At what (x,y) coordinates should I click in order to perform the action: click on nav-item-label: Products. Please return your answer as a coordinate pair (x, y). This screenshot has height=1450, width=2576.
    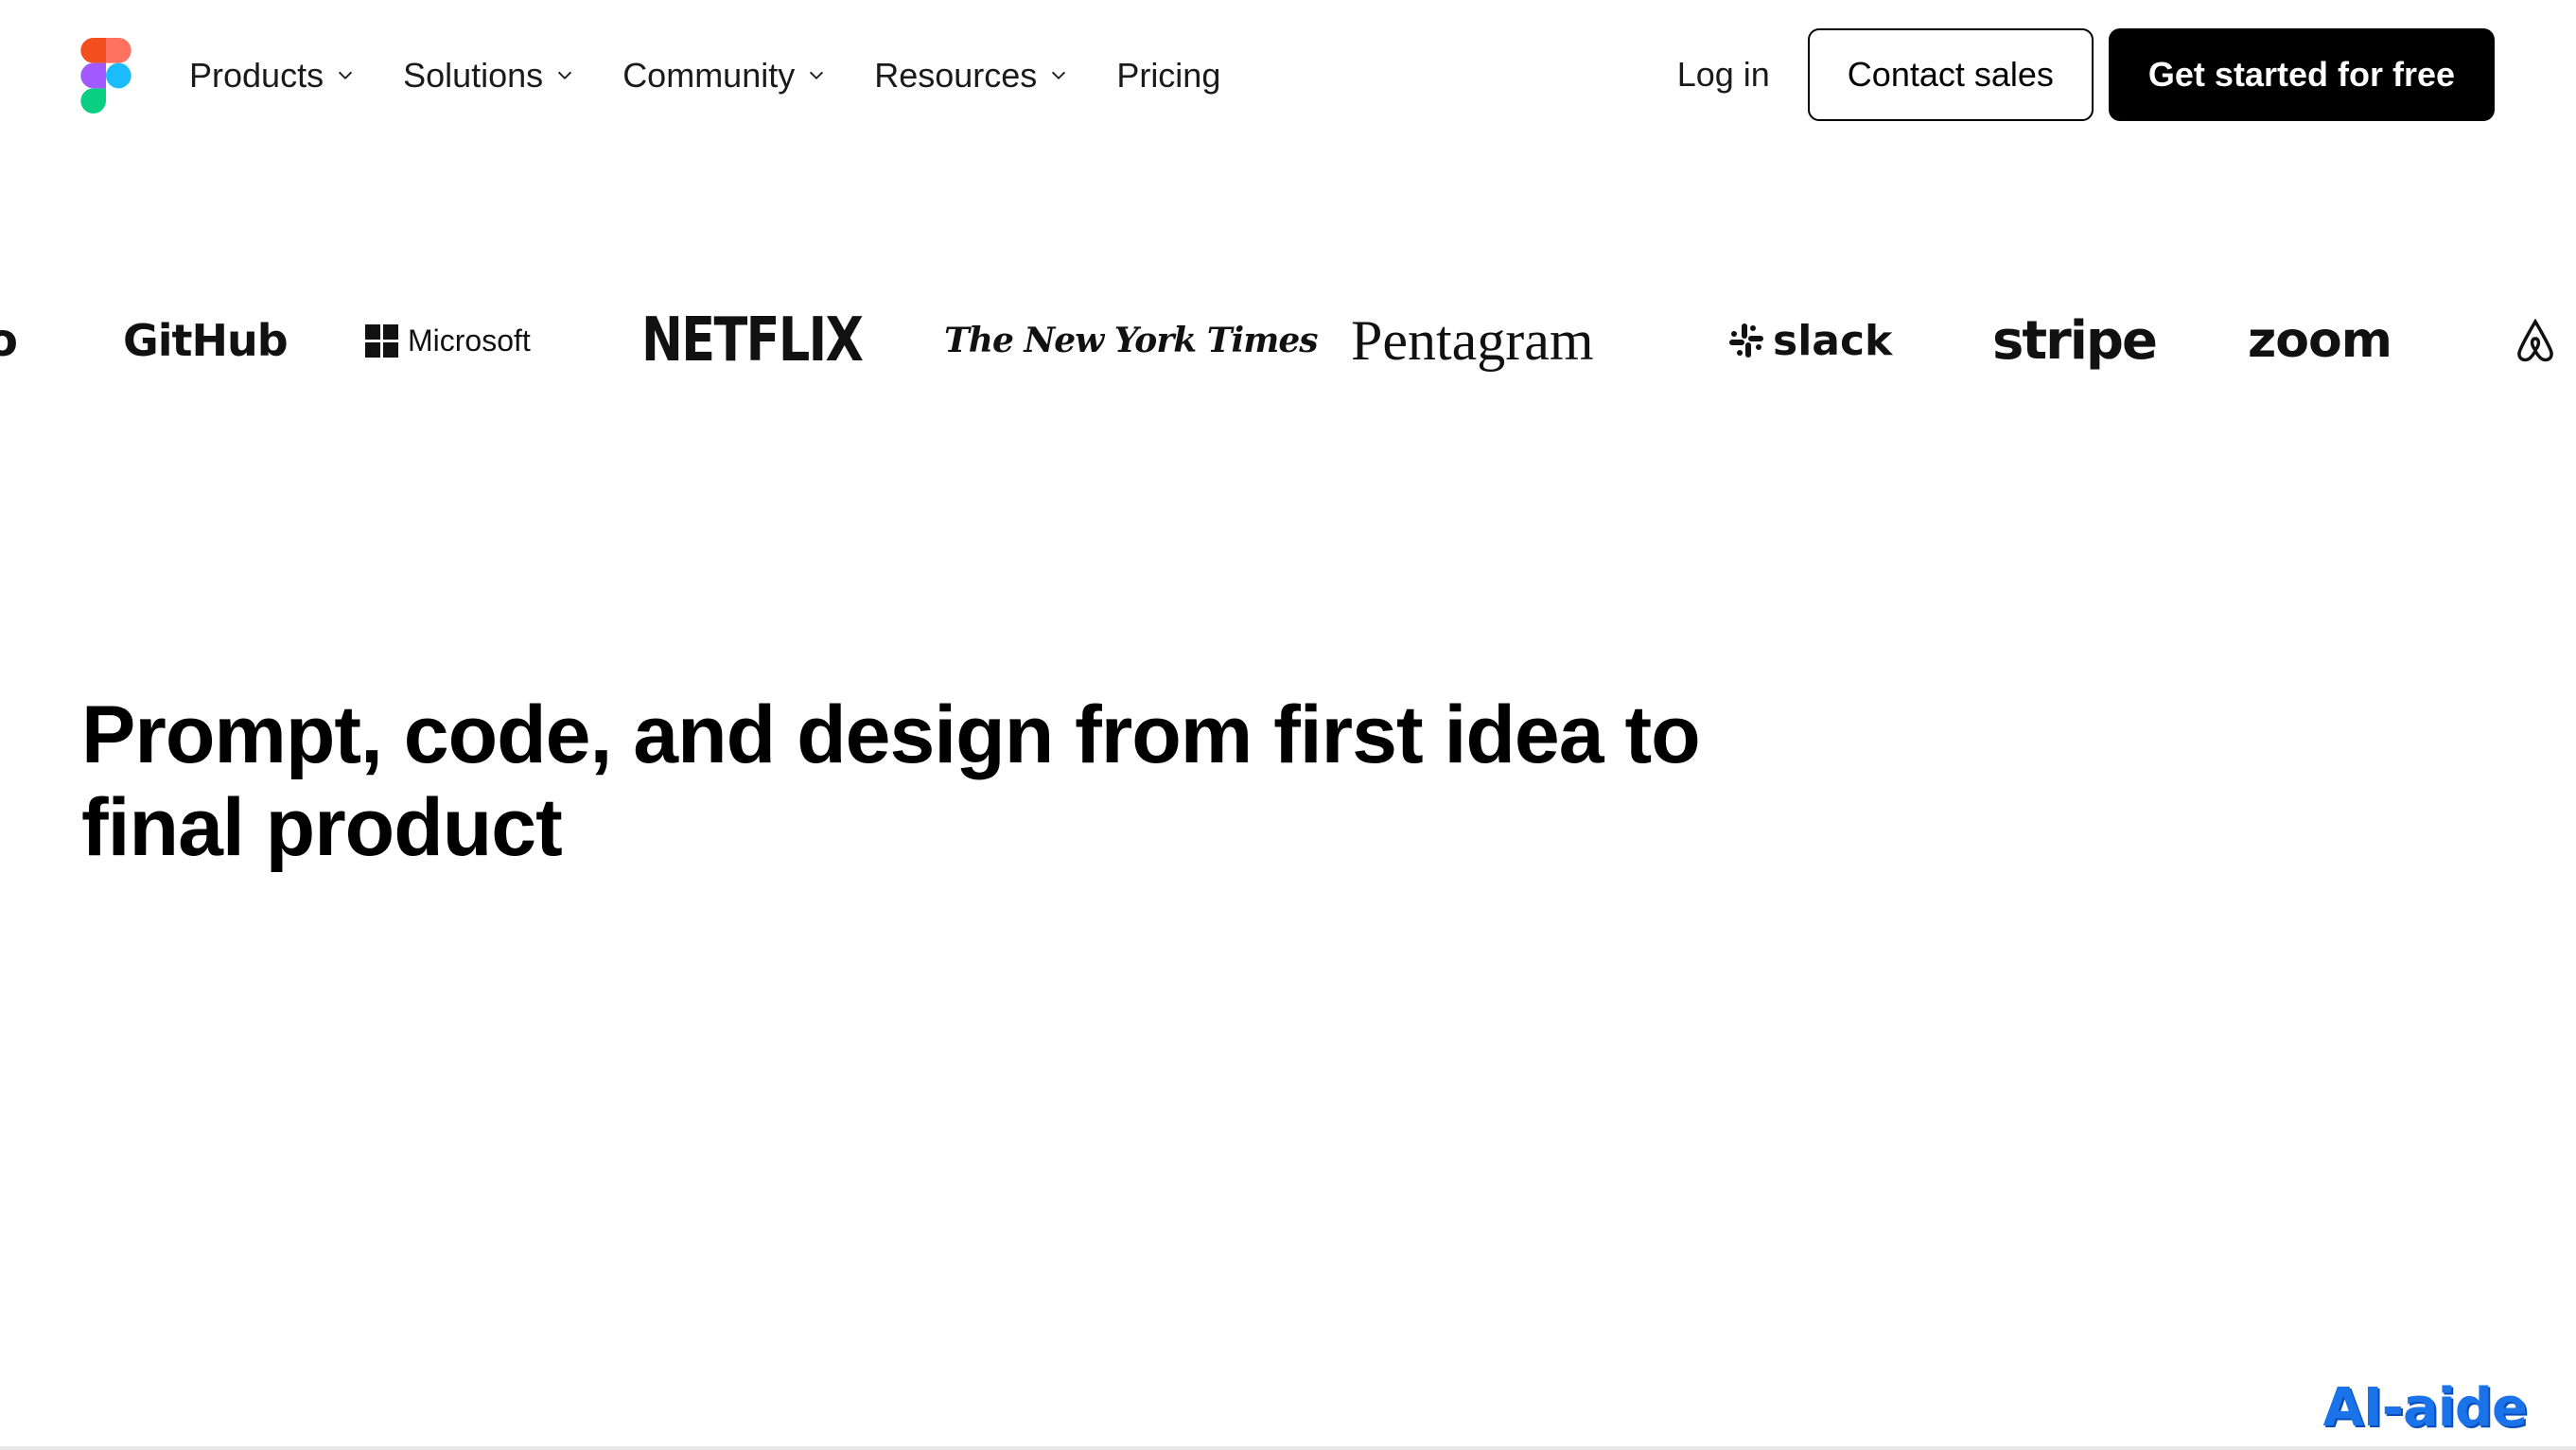
    Looking at the image, I should click on (256, 75).